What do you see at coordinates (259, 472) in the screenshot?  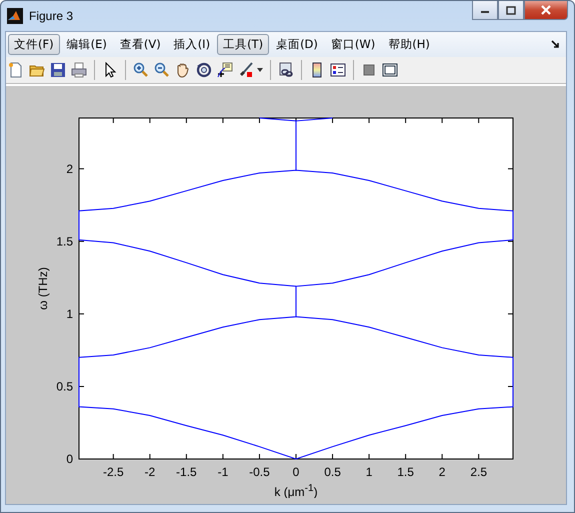 I see `x-tick-label: -0.5` at bounding box center [259, 472].